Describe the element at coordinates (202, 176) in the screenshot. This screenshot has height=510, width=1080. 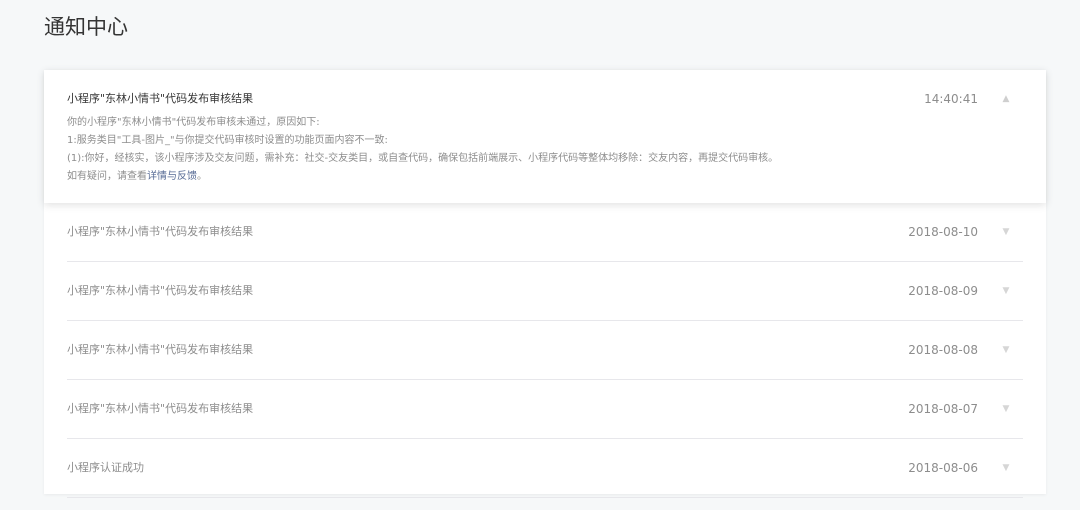
I see `footer-suffix: 。` at that location.